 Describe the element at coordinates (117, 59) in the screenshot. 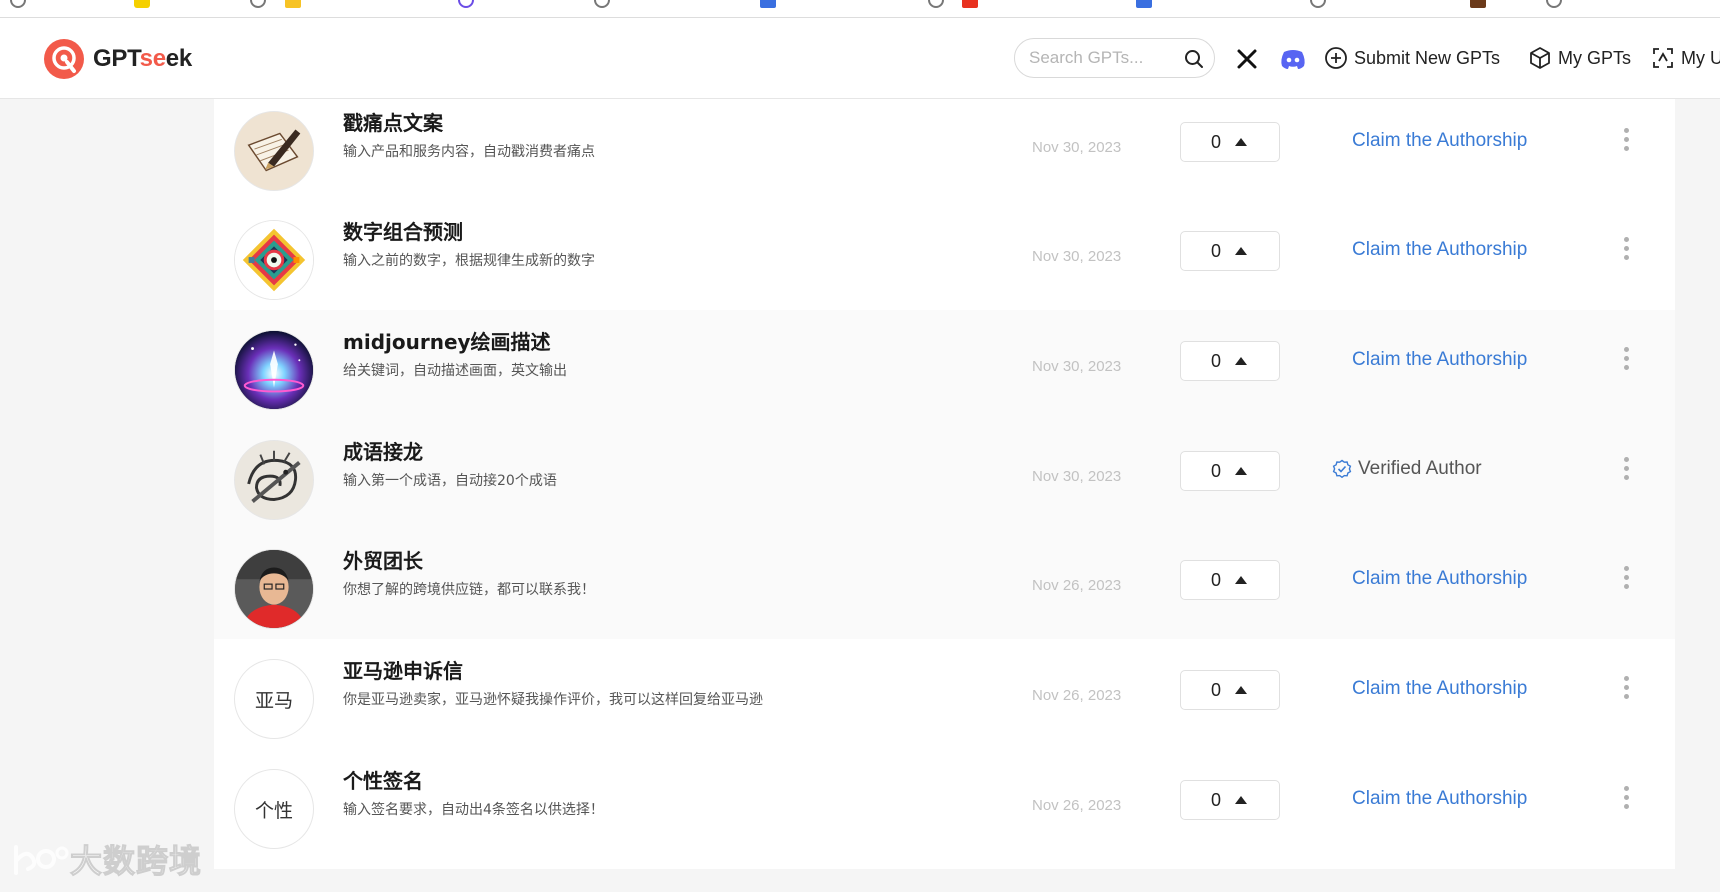

I see `site-logo: GPTseek` at that location.